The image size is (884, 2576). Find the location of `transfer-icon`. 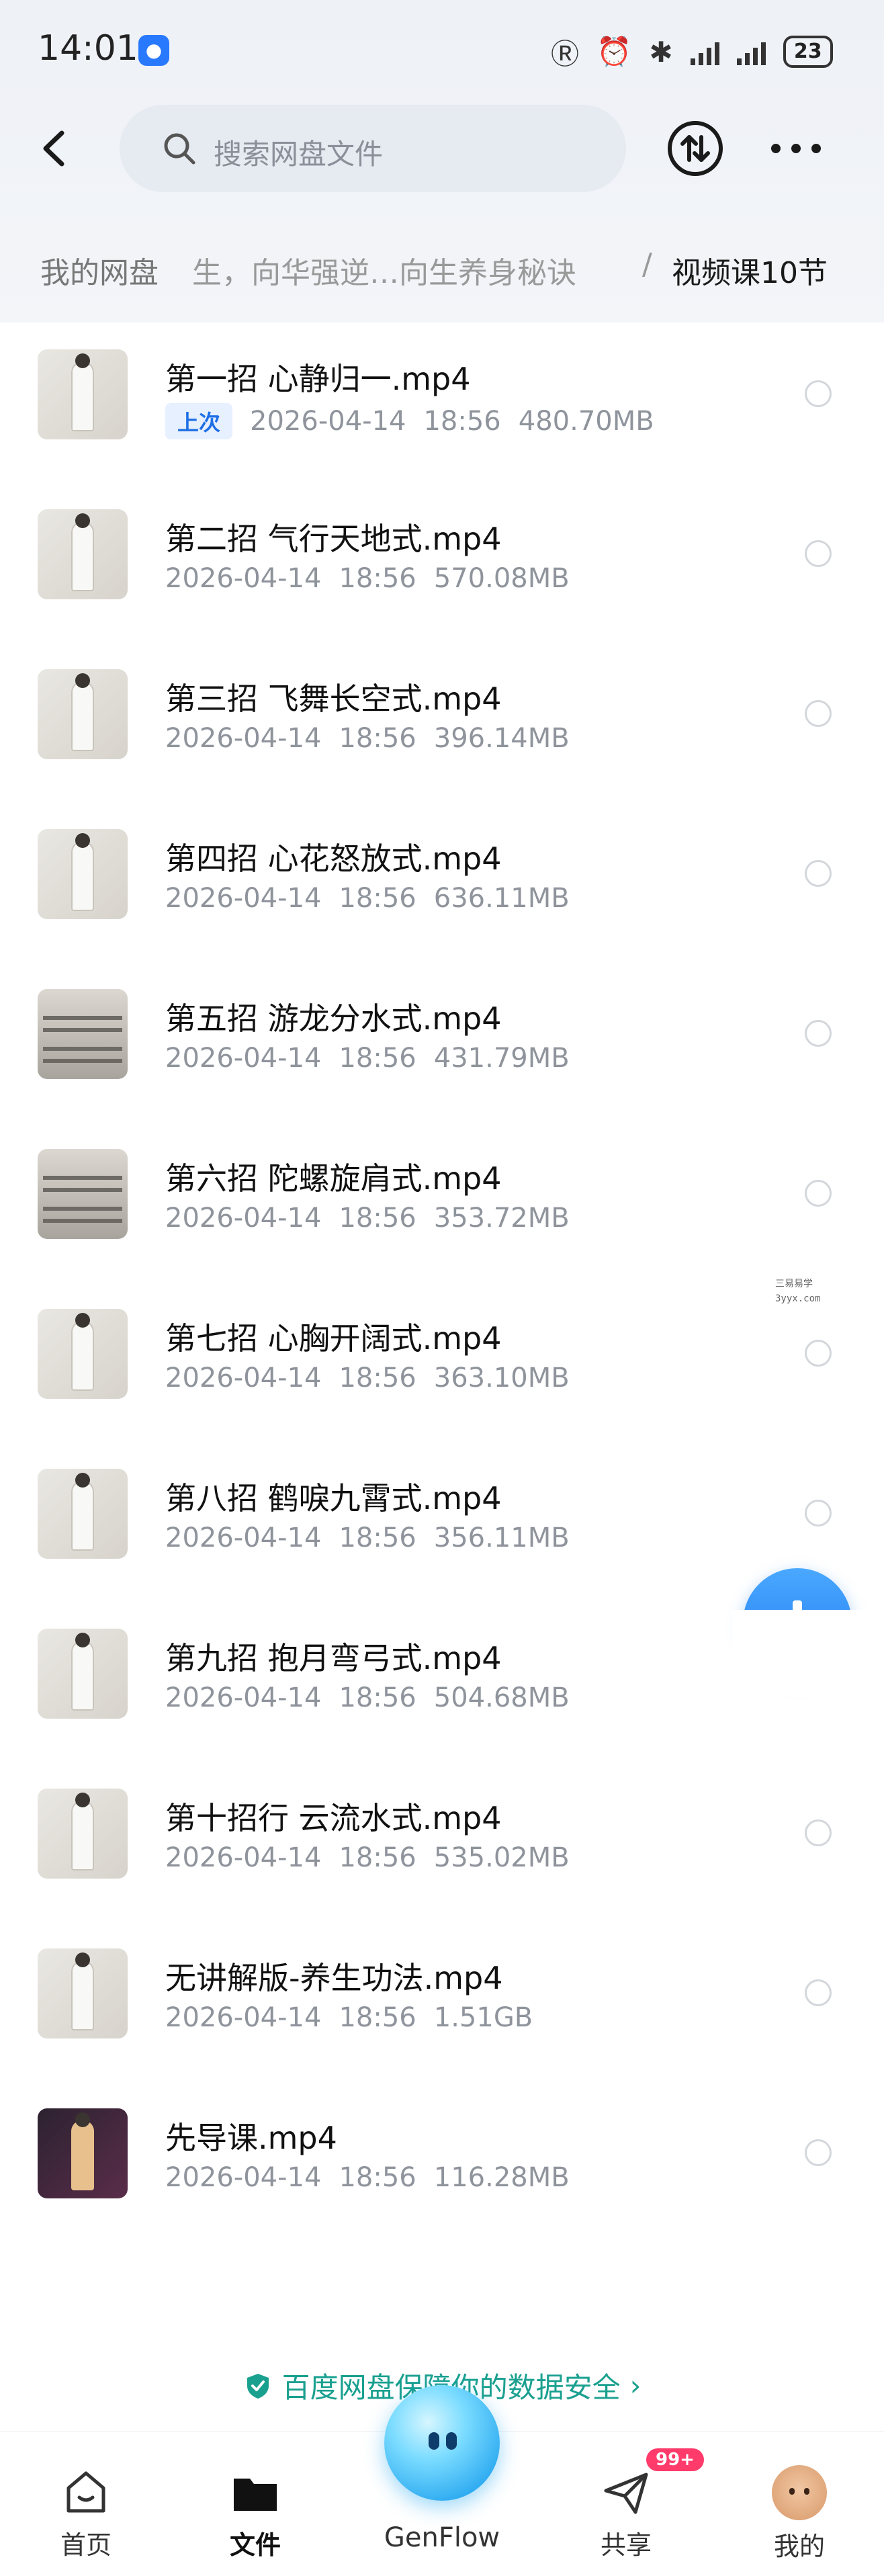

transfer-icon is located at coordinates (695, 148).